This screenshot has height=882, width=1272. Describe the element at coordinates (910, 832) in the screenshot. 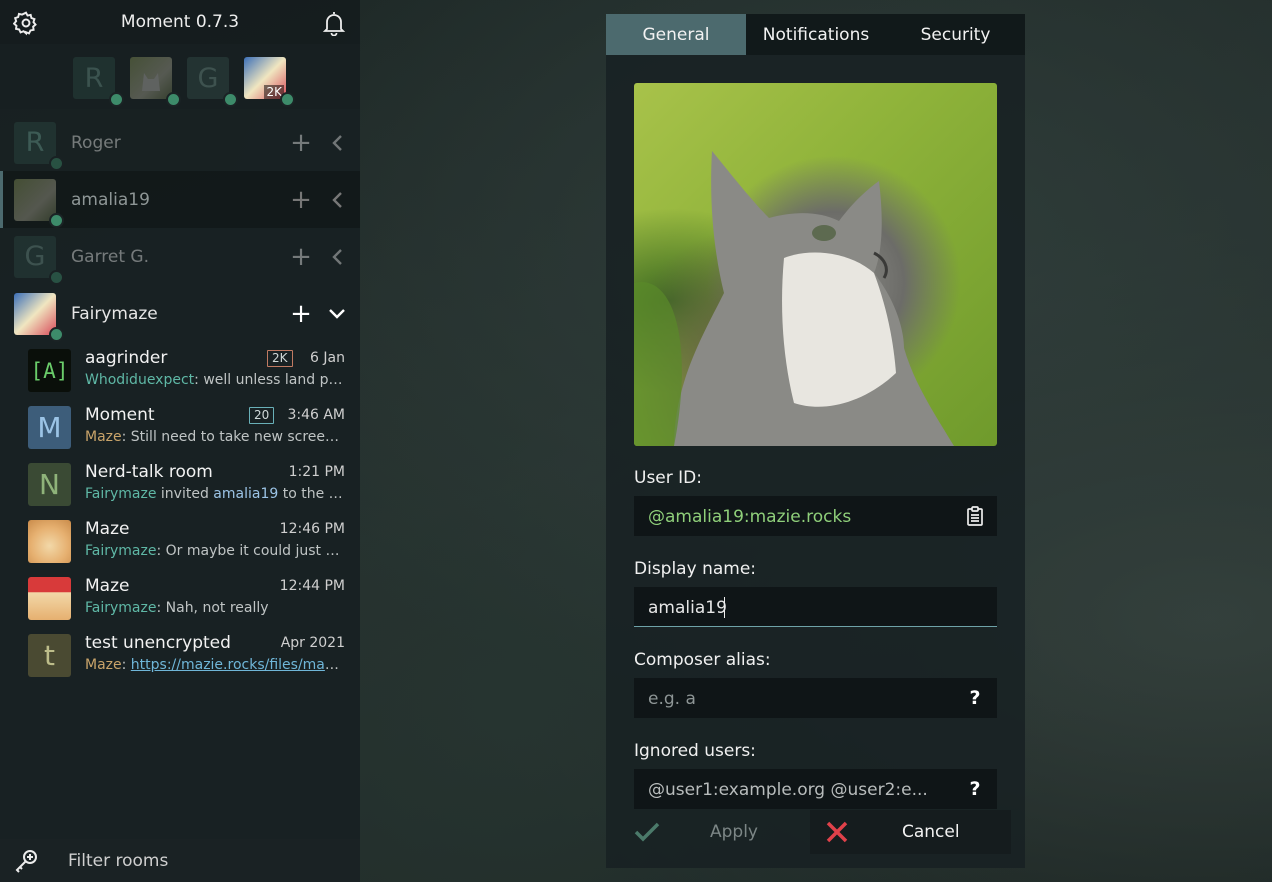

I see `cancel-button: Cancel` at that location.